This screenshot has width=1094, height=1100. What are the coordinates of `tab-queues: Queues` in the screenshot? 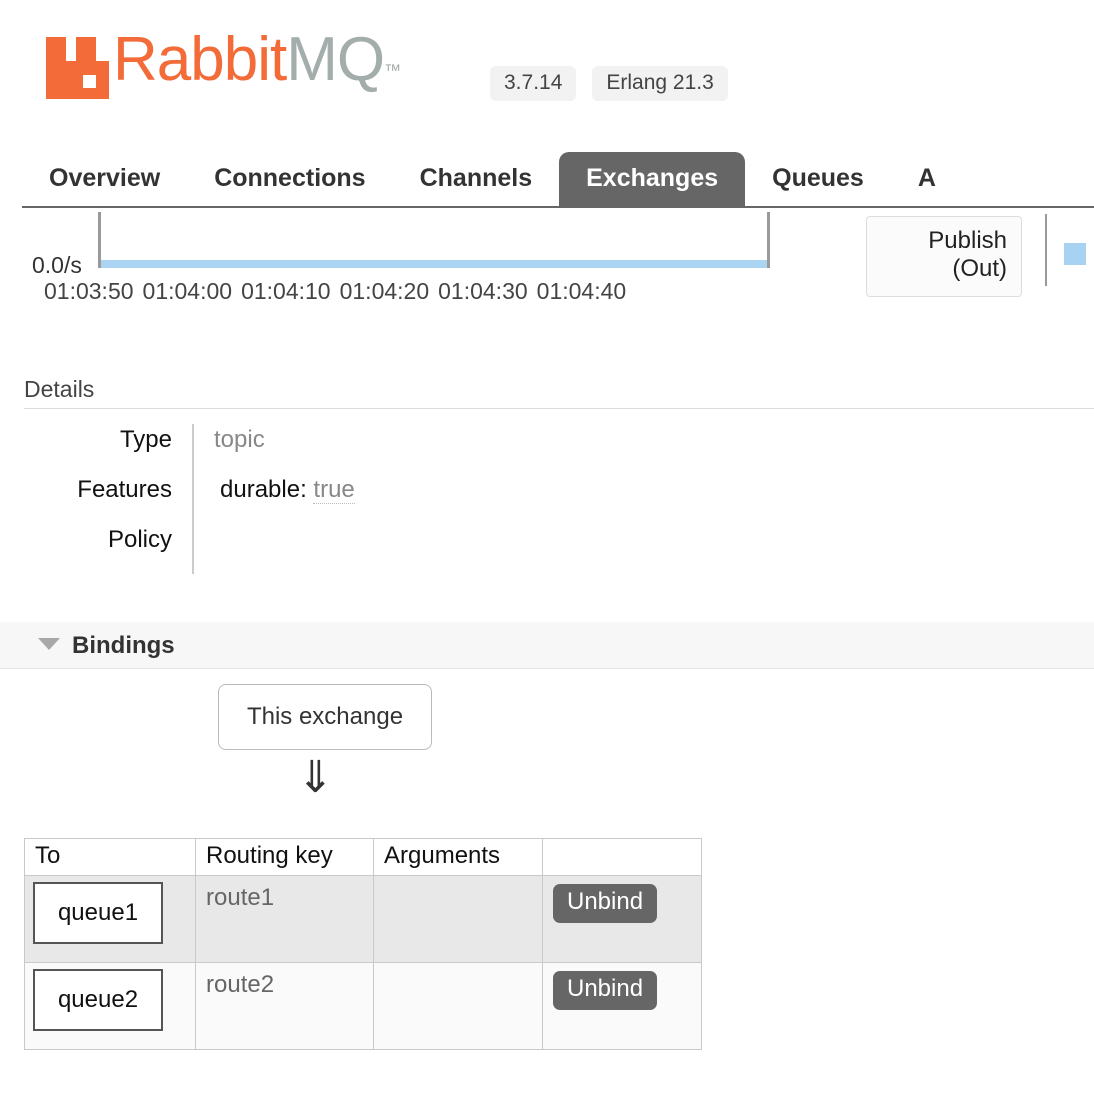 It's located at (818, 179).